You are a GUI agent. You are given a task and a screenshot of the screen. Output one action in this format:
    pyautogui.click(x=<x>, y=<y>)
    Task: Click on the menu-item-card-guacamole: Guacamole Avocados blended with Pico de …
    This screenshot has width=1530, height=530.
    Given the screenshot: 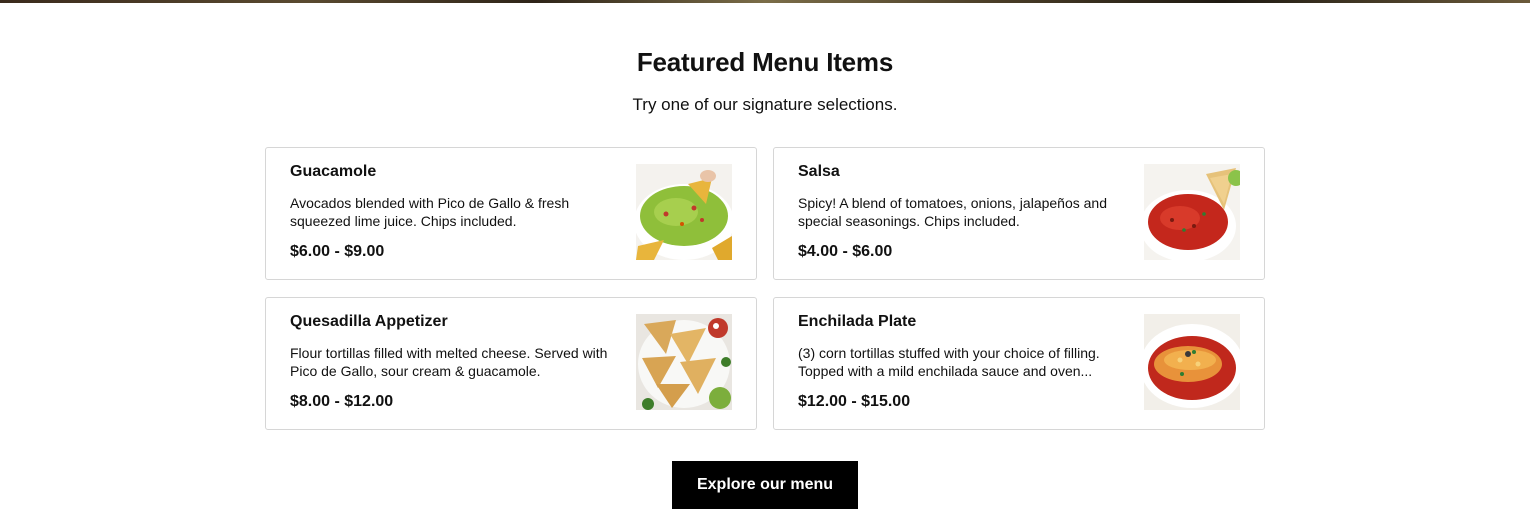 What is the action you would take?
    pyautogui.click(x=511, y=213)
    